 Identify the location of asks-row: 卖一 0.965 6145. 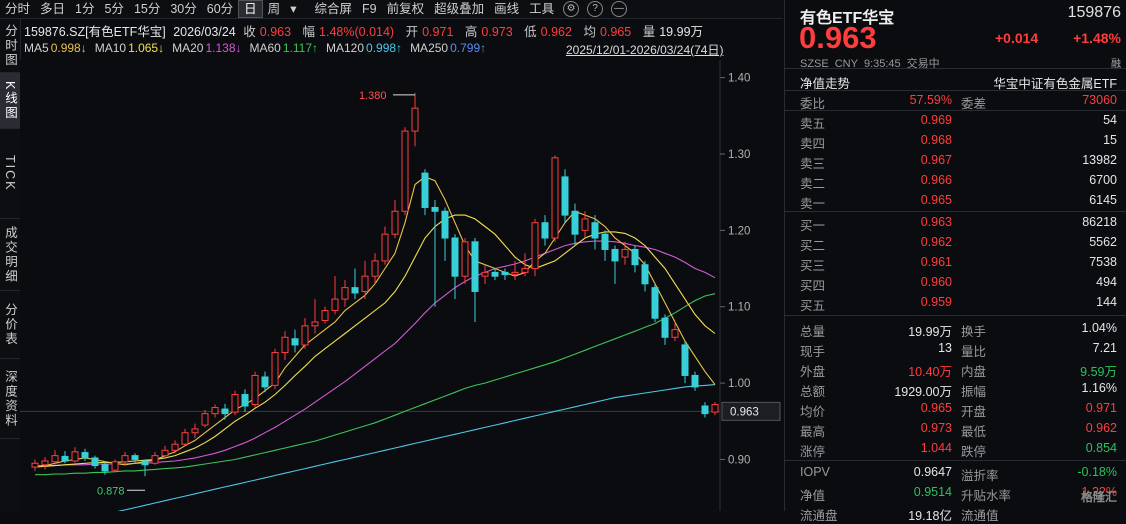
(955, 200).